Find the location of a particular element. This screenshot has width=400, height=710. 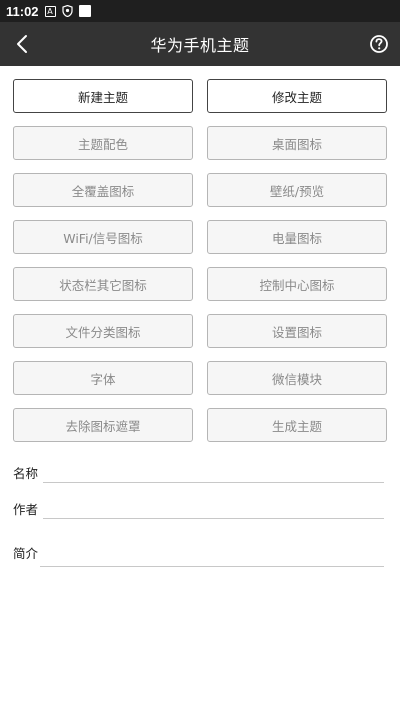

wechat-module-button: 微信模块 is located at coordinates (297, 378).